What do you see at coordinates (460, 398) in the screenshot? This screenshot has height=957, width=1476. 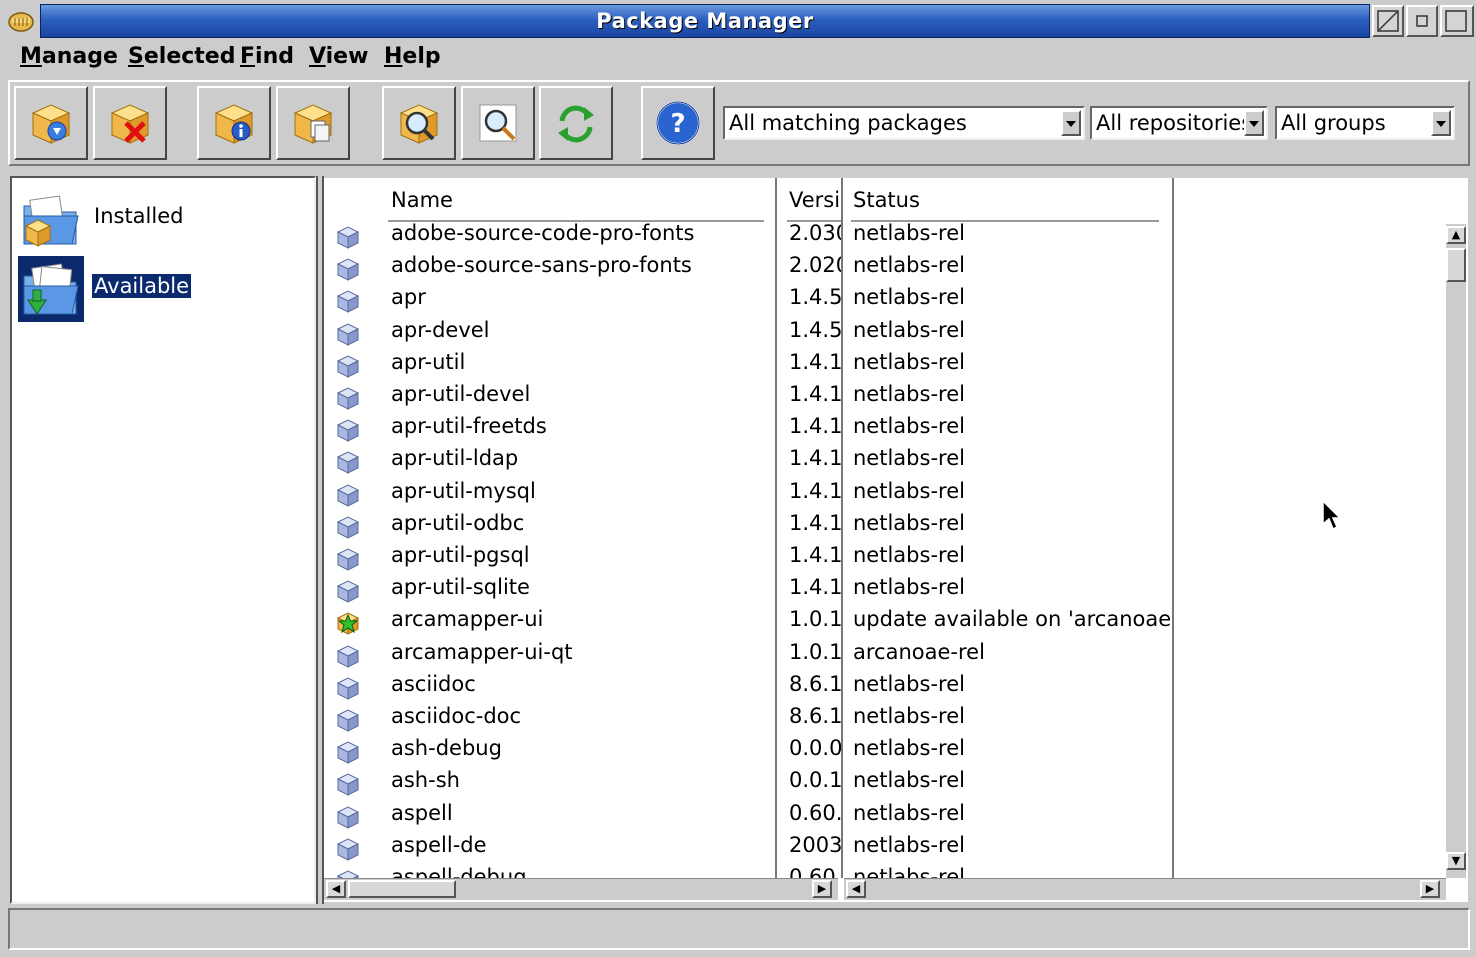 I see `package-name: apr-util-devel` at bounding box center [460, 398].